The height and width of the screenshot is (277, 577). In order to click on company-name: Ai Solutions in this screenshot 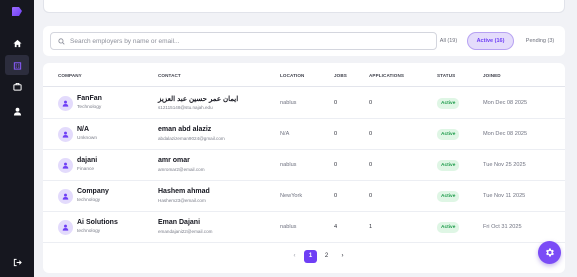, I will do `click(97, 222)`.